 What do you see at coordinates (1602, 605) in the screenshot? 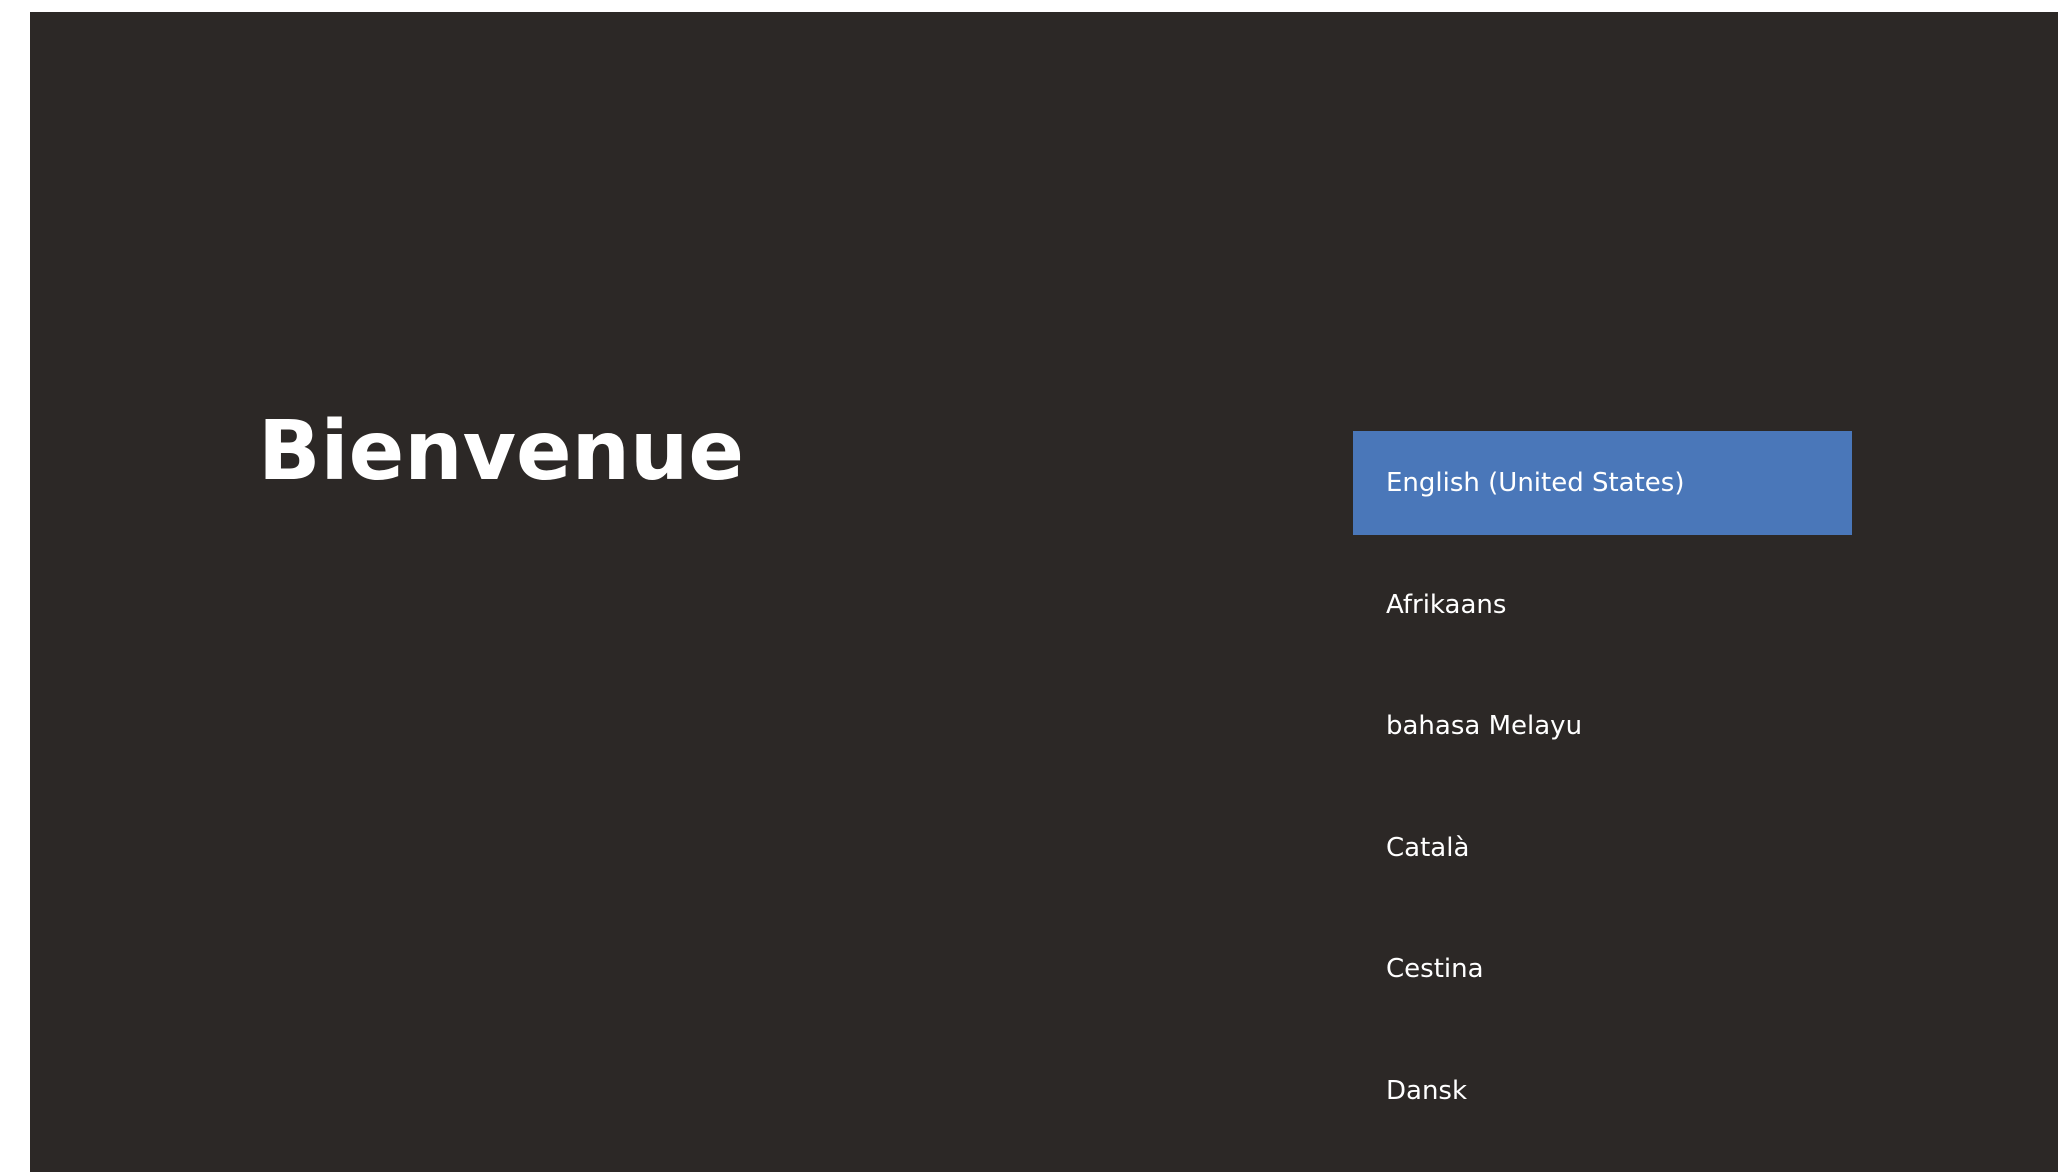
I see `language-option-afrikaans: Afrikaans` at bounding box center [1602, 605].